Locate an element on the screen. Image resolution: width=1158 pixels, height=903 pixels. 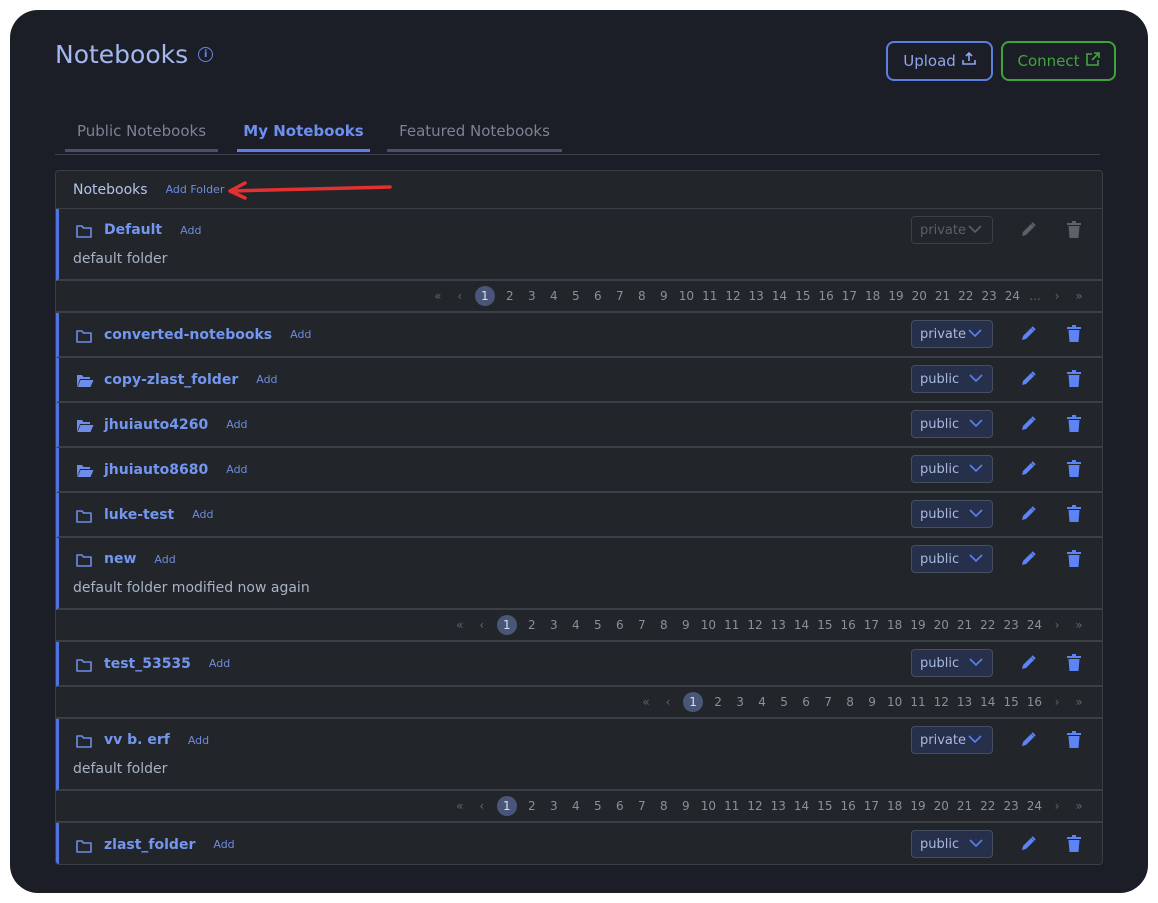
tab-public-notebooks: Public Notebooks is located at coordinates (141, 137).